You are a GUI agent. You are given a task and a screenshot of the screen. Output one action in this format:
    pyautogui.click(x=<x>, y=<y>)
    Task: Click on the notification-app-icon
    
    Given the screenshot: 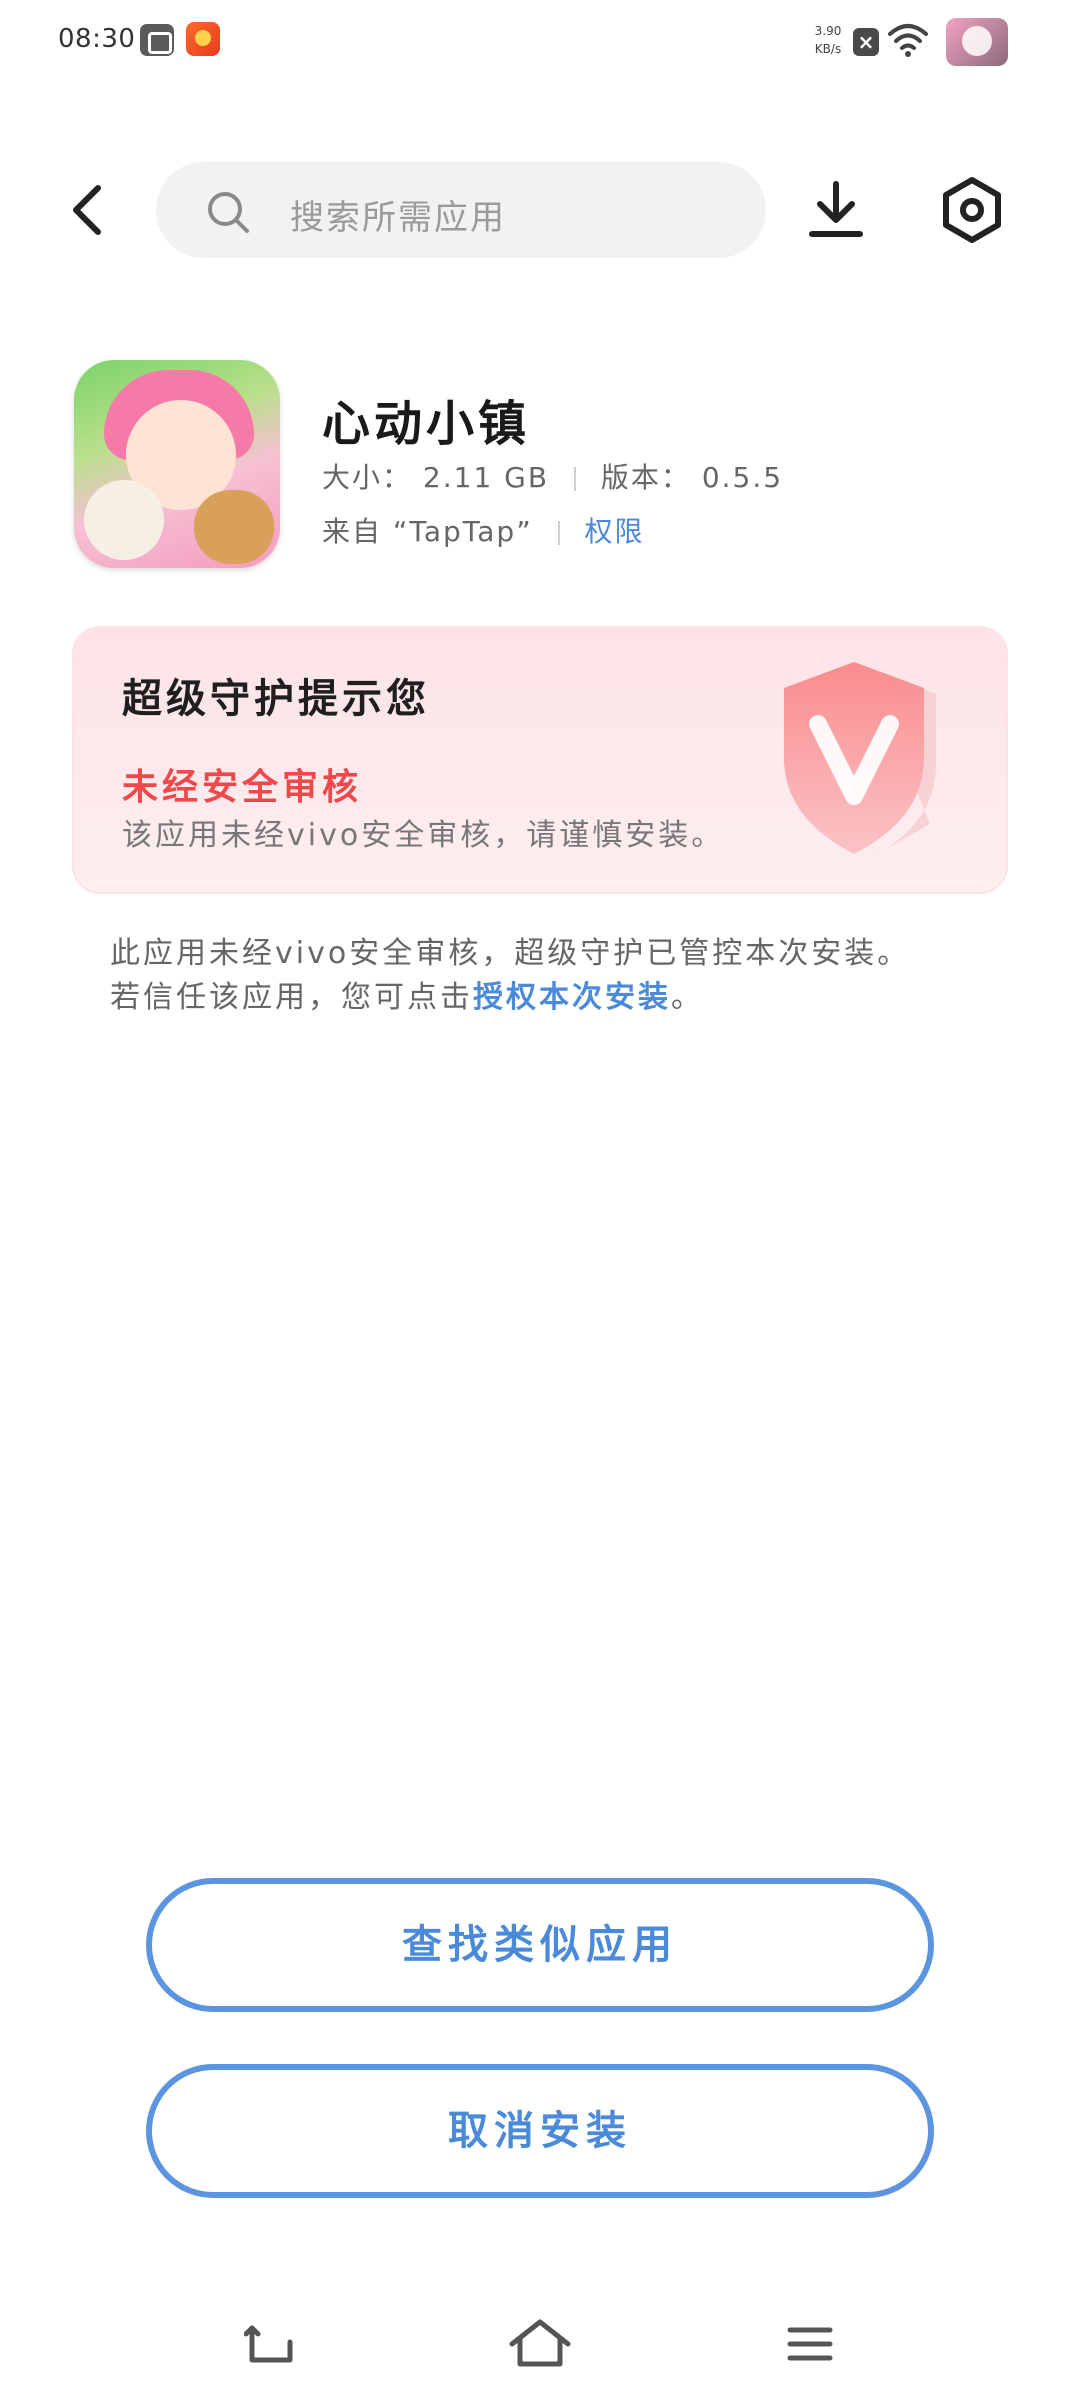 What is the action you would take?
    pyautogui.click(x=157, y=40)
    